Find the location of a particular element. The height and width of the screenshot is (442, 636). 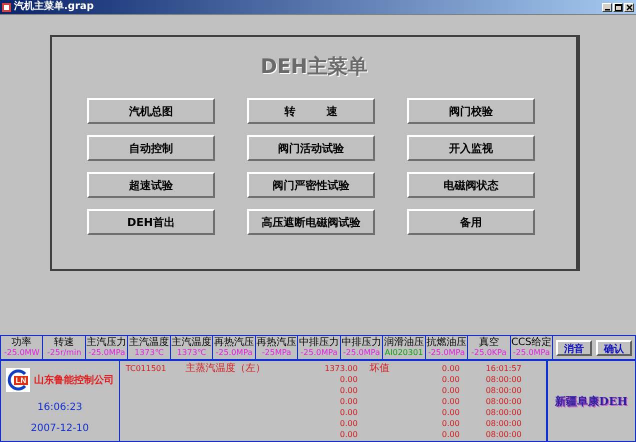

reading-value: -25.0MW is located at coordinates (22, 353).